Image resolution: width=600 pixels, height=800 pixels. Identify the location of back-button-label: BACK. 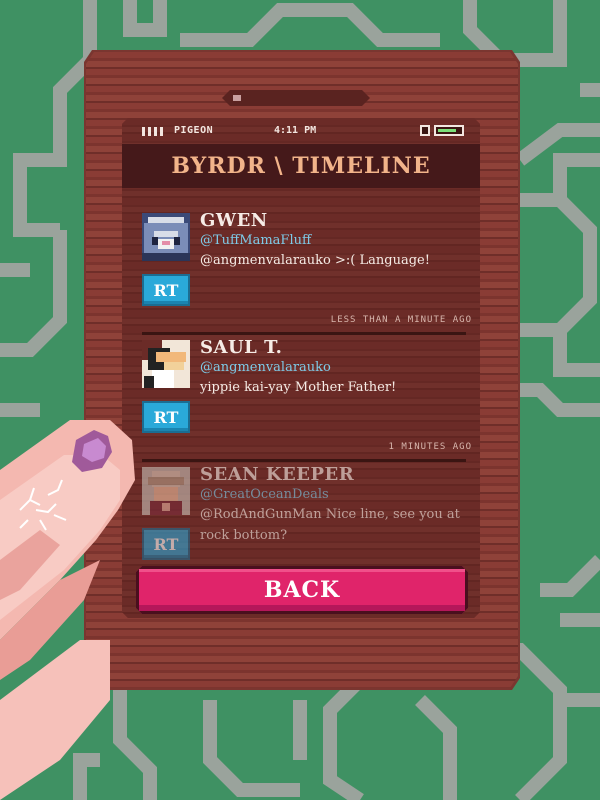
(302, 590).